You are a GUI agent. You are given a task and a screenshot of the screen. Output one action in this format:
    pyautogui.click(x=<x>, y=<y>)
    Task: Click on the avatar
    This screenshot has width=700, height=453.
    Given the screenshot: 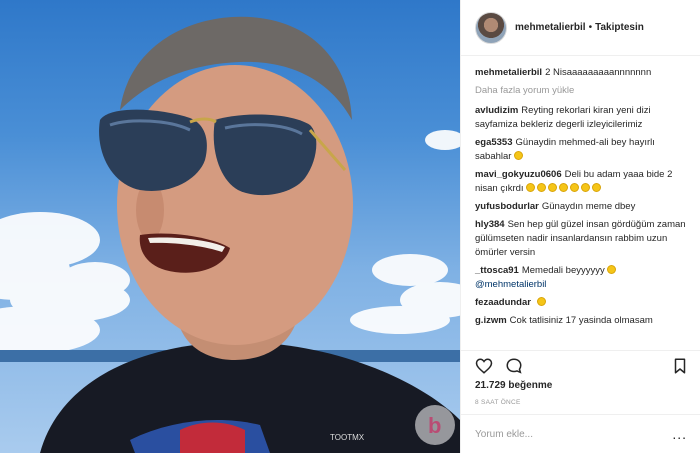 What is the action you would take?
    pyautogui.click(x=491, y=27)
    